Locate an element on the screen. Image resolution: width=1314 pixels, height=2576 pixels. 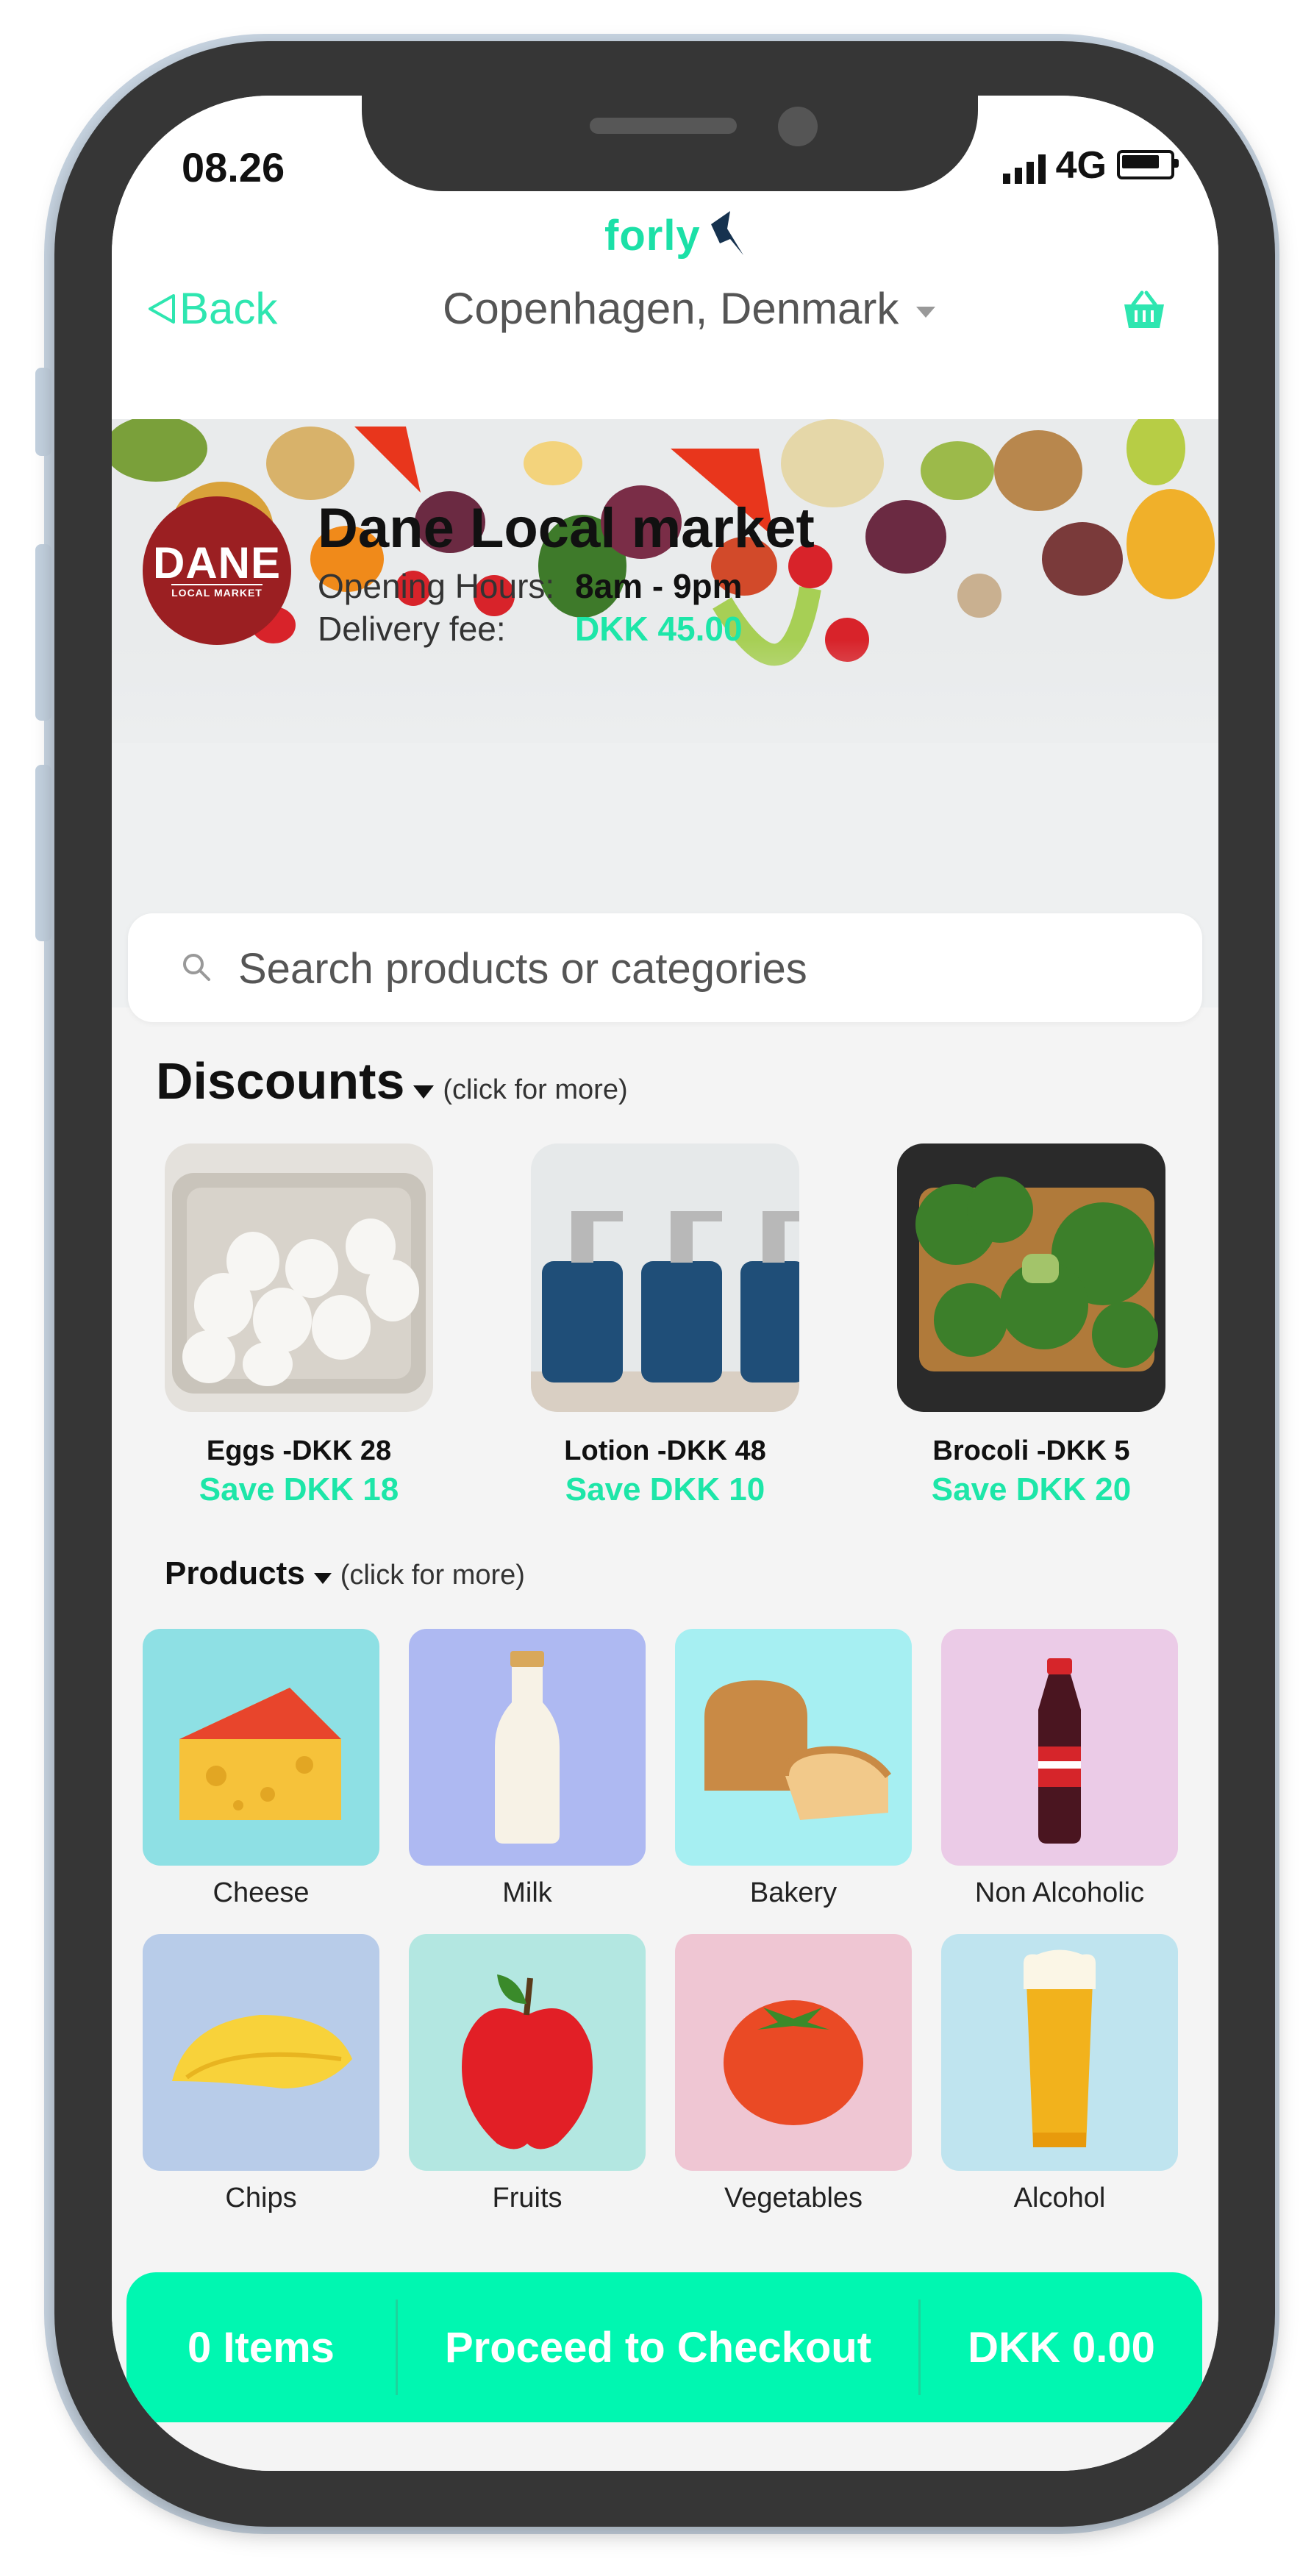
product-label: Fruits is located at coordinates (527, 2198).